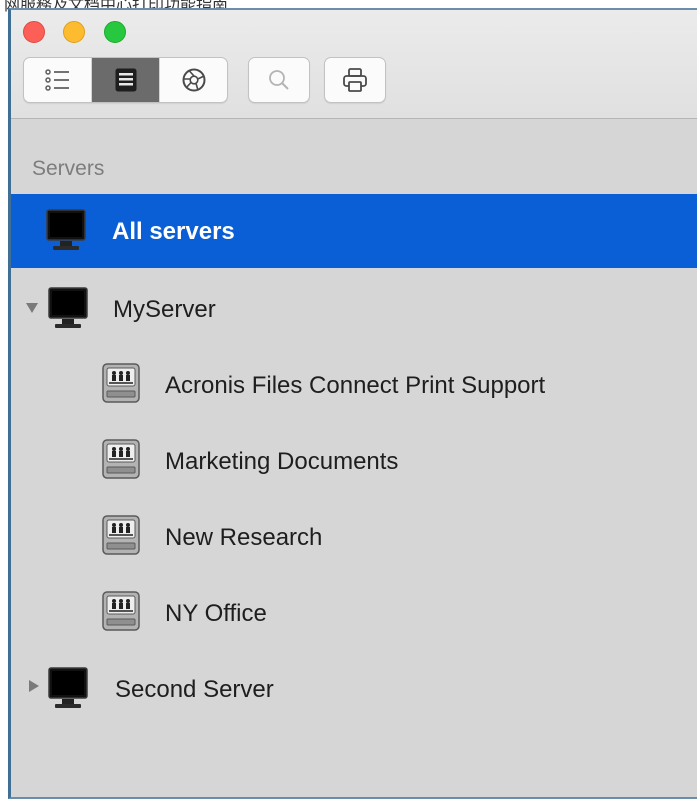 This screenshot has width=697, height=801. I want to click on sidebar-item-share: NY Office, so click(354, 611).